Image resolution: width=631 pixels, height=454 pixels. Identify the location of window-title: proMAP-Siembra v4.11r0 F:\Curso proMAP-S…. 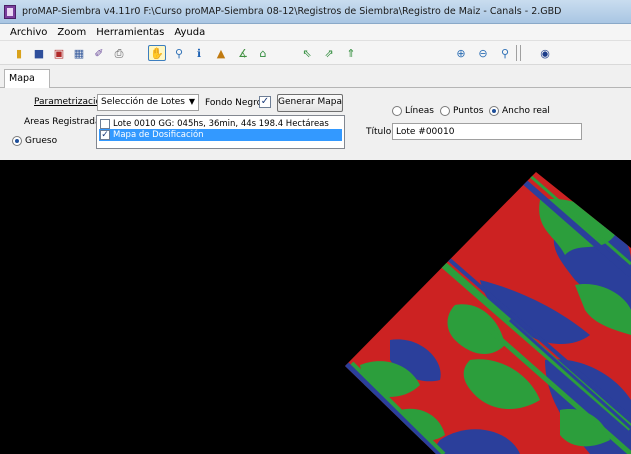
(292, 11).